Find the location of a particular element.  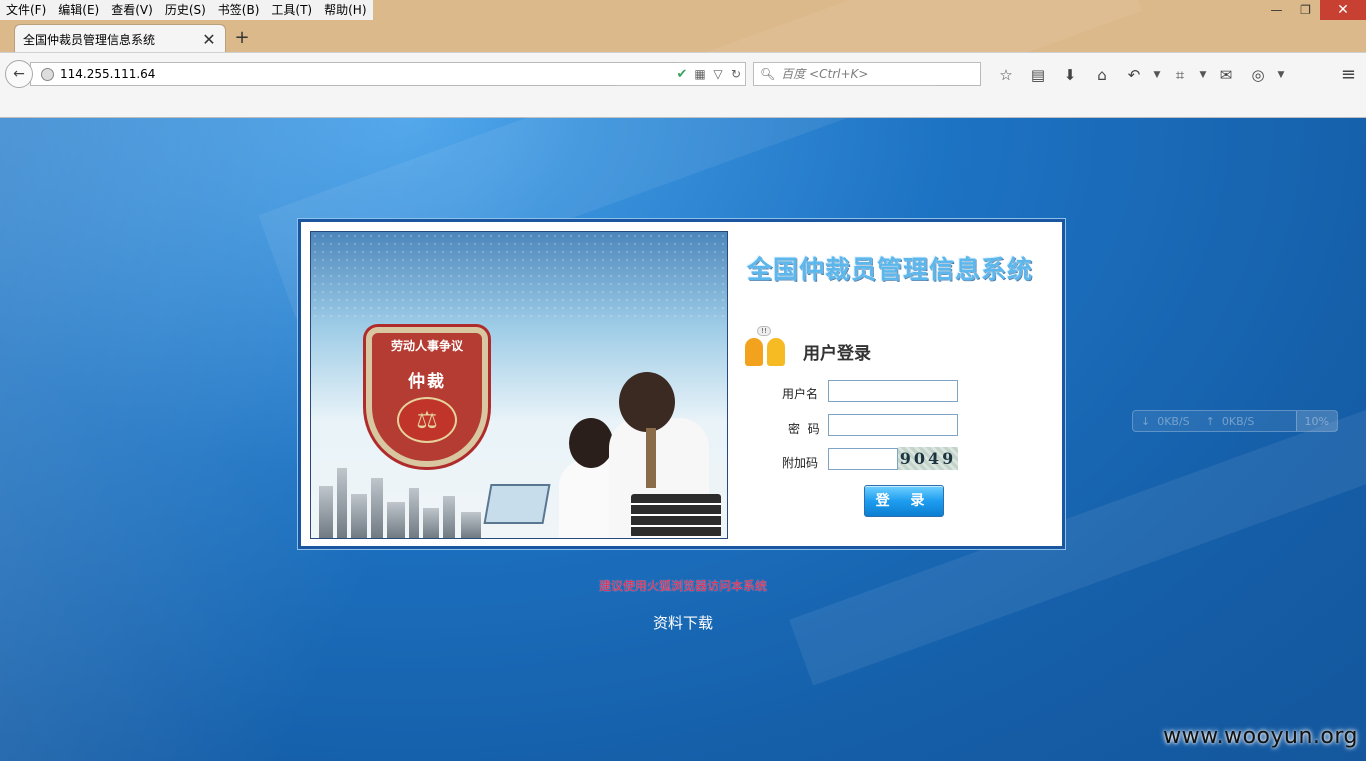

arbitration-badge: 劳动人事争议 仲裁 ⚖ is located at coordinates (427, 397).